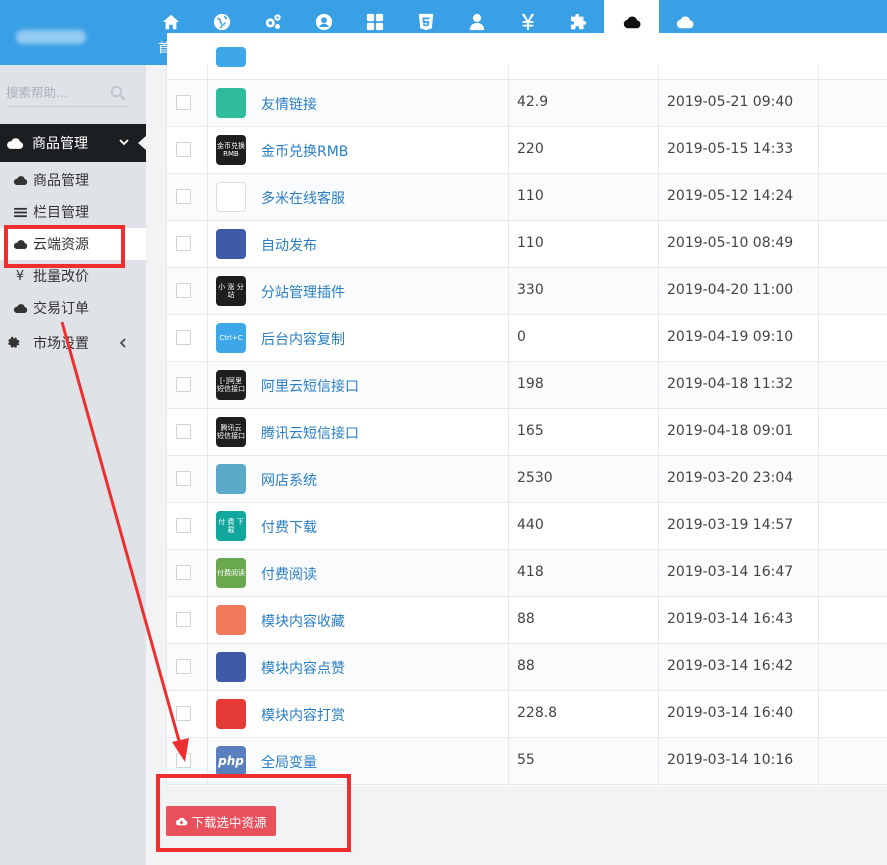  I want to click on thumbnail-text: 腾讯云 短信接口, so click(231, 432).